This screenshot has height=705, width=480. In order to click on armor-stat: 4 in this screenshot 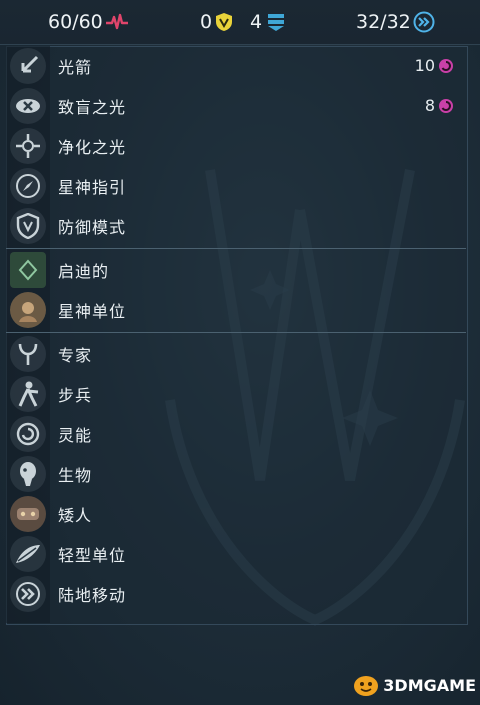, I will do `click(267, 22)`.